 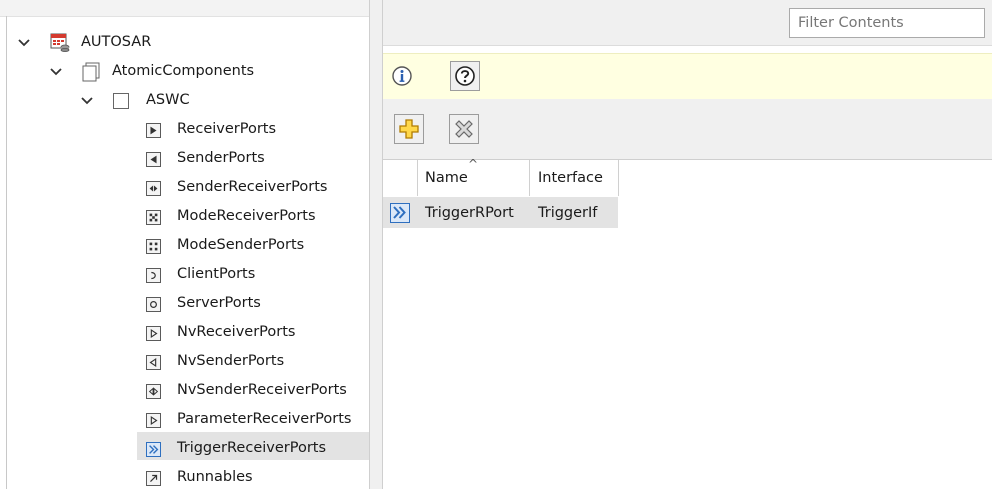 I want to click on parameter-receiver-port-icon, so click(x=153, y=420).